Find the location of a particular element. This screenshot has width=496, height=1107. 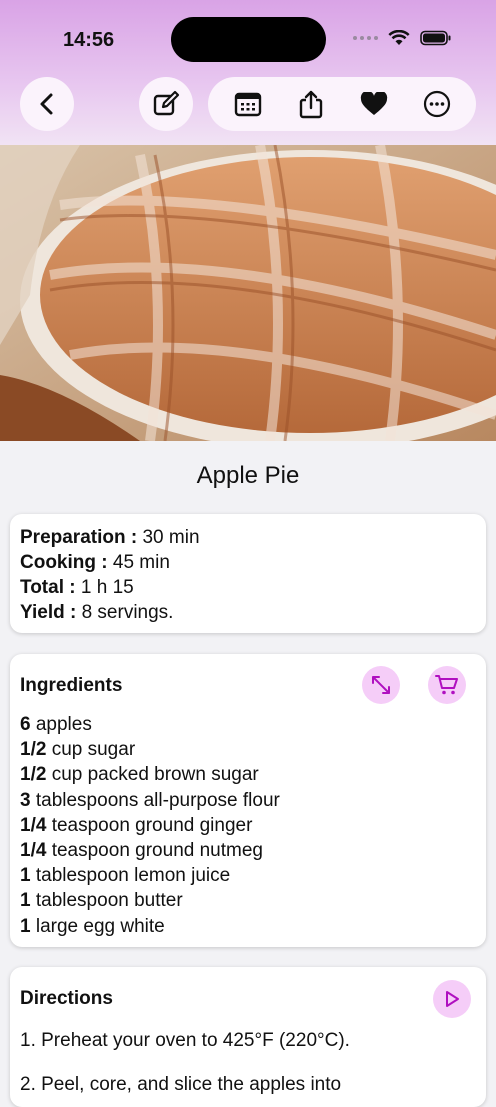

list-item: 1/2 cup sugar is located at coordinates (78, 750).